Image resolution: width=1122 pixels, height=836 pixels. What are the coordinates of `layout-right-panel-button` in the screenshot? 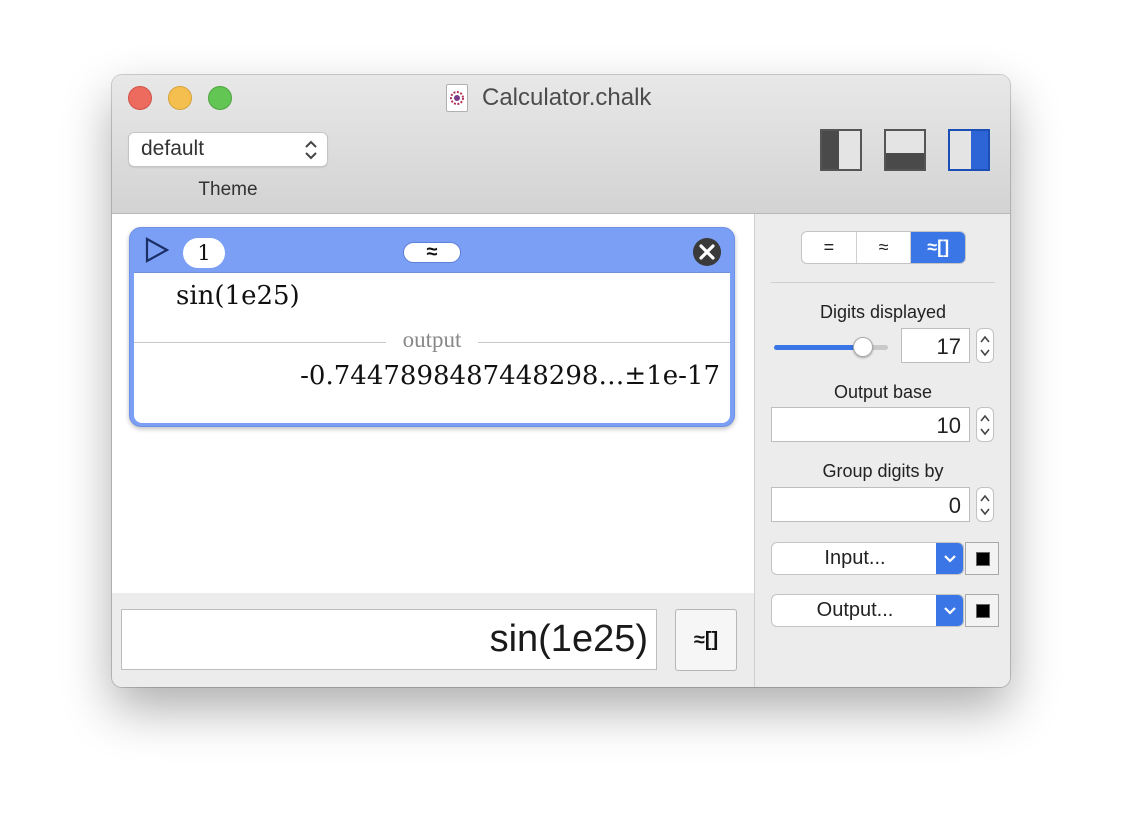 It's located at (969, 150).